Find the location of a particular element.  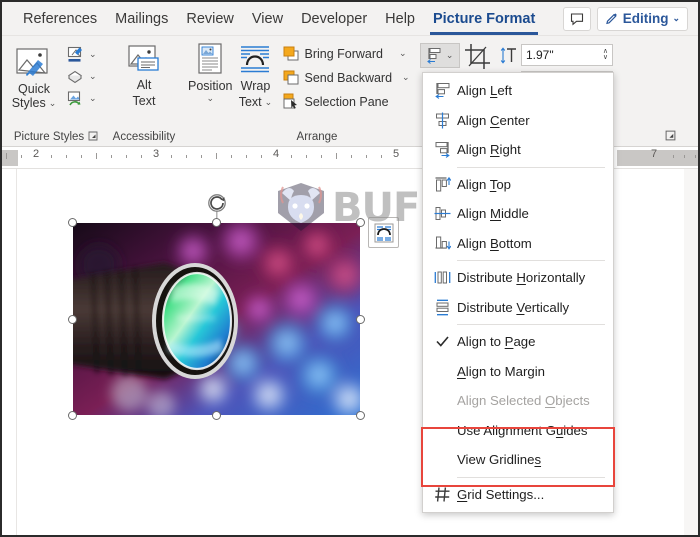

menu-item-align-middle: Align Middle is located at coordinates (518, 214).